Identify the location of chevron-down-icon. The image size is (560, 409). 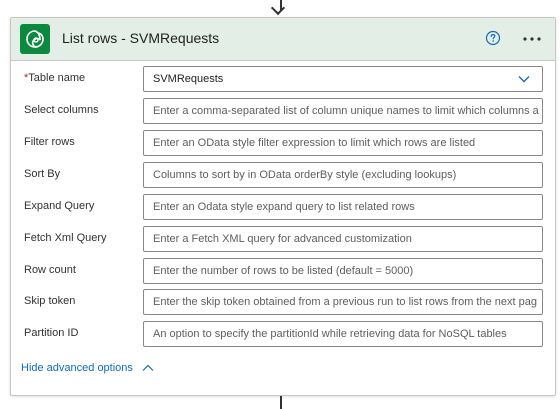
(524, 79).